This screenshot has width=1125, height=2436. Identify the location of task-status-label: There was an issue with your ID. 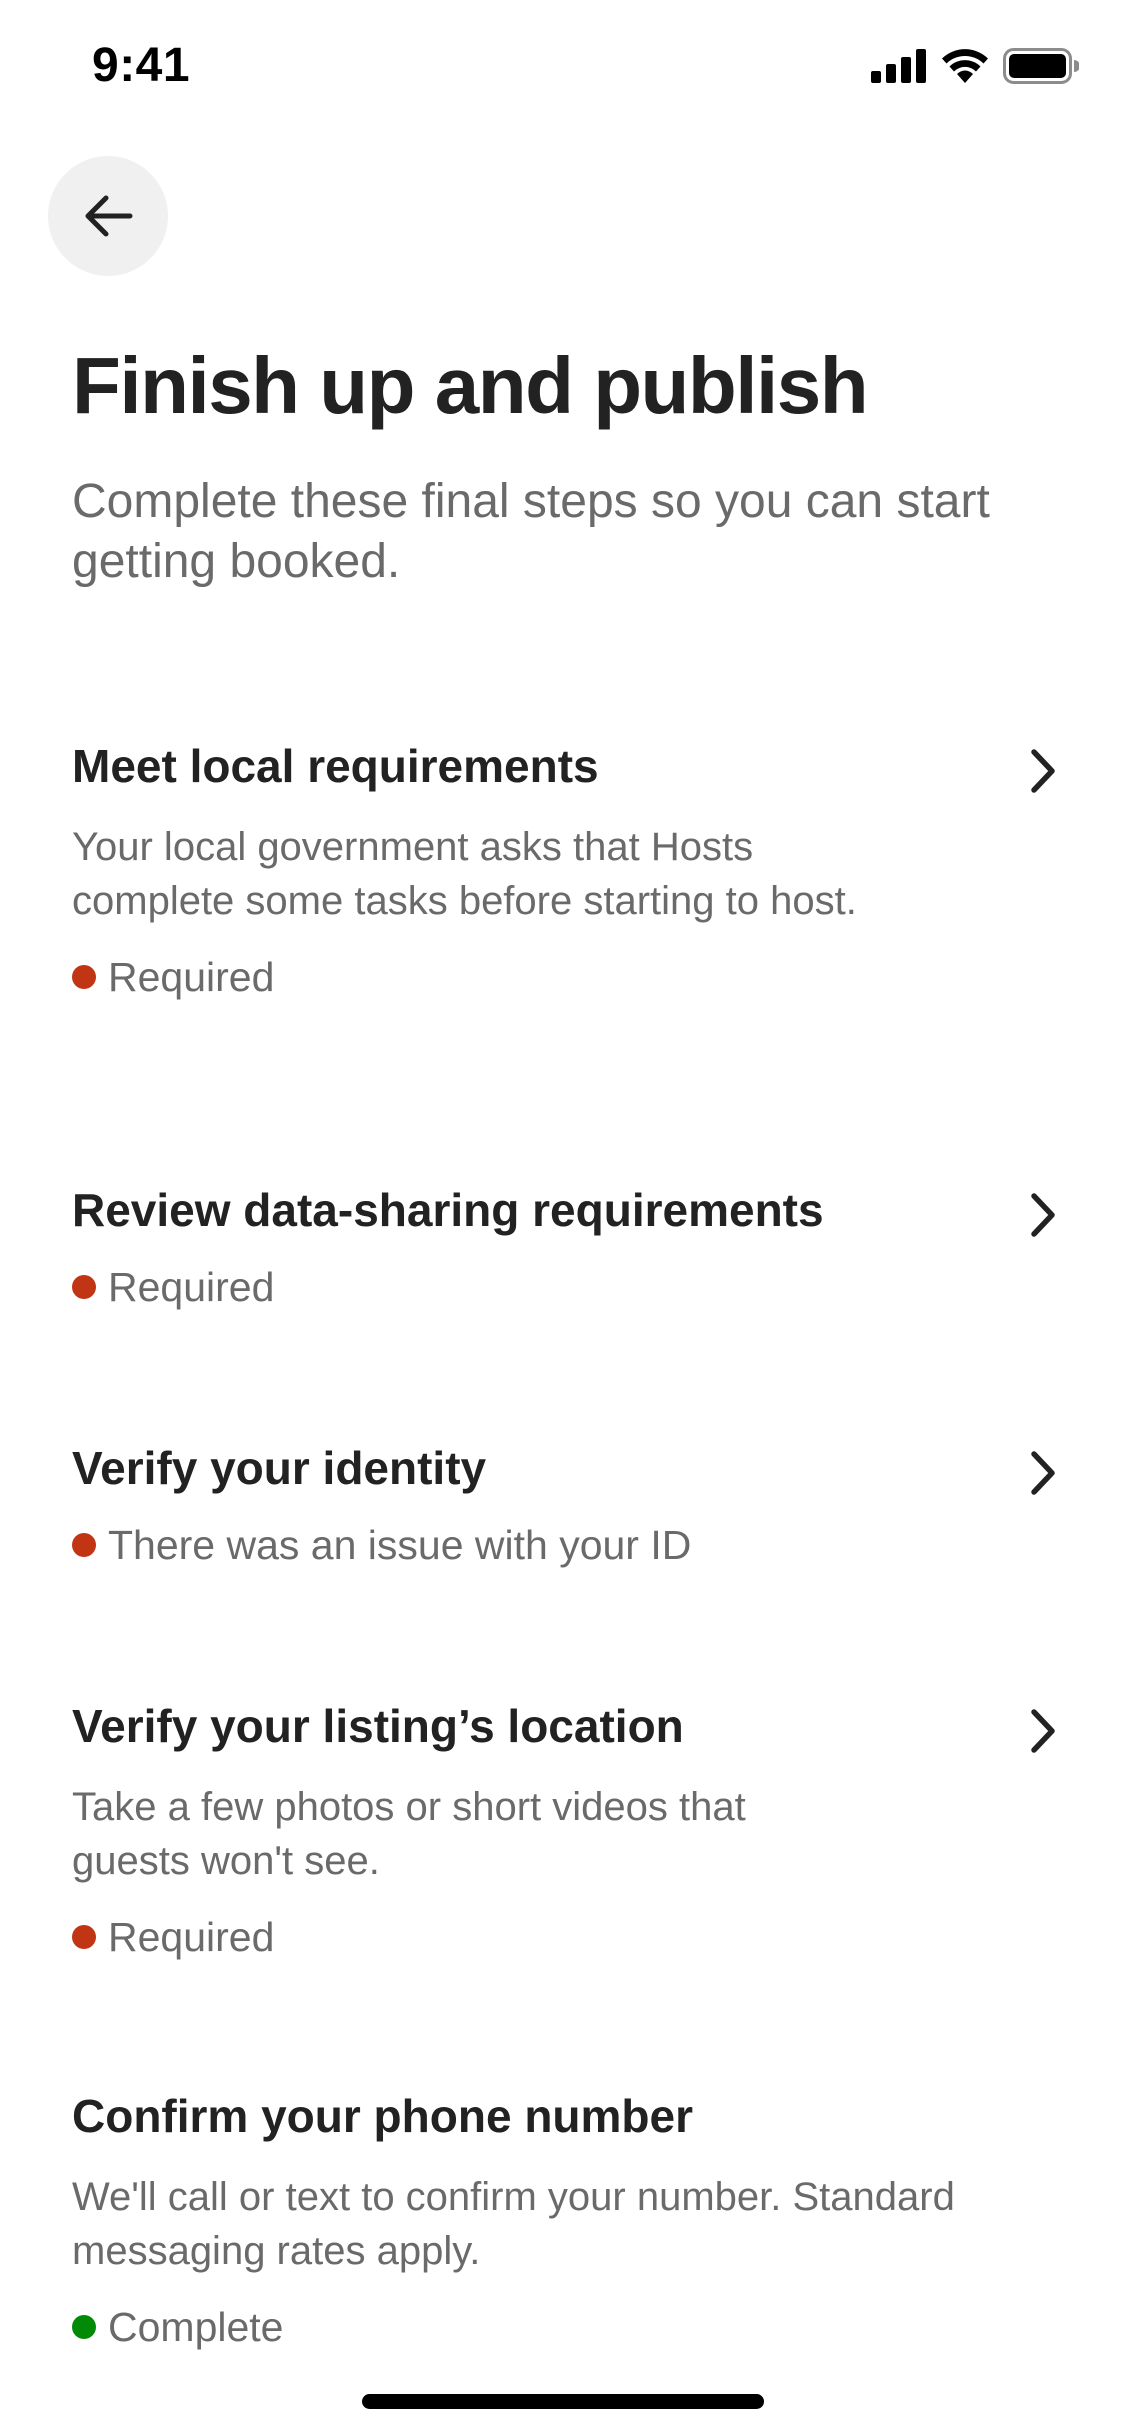
(400, 1545).